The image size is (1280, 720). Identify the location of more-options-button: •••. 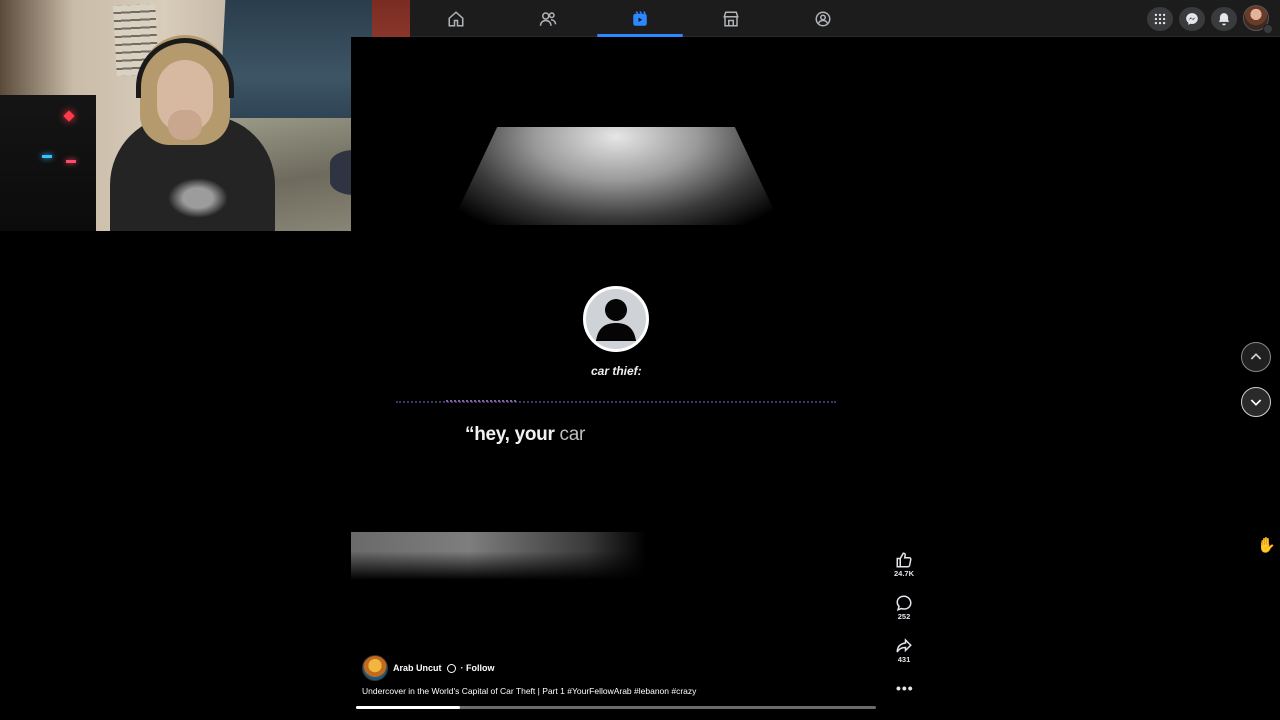
(905, 688).